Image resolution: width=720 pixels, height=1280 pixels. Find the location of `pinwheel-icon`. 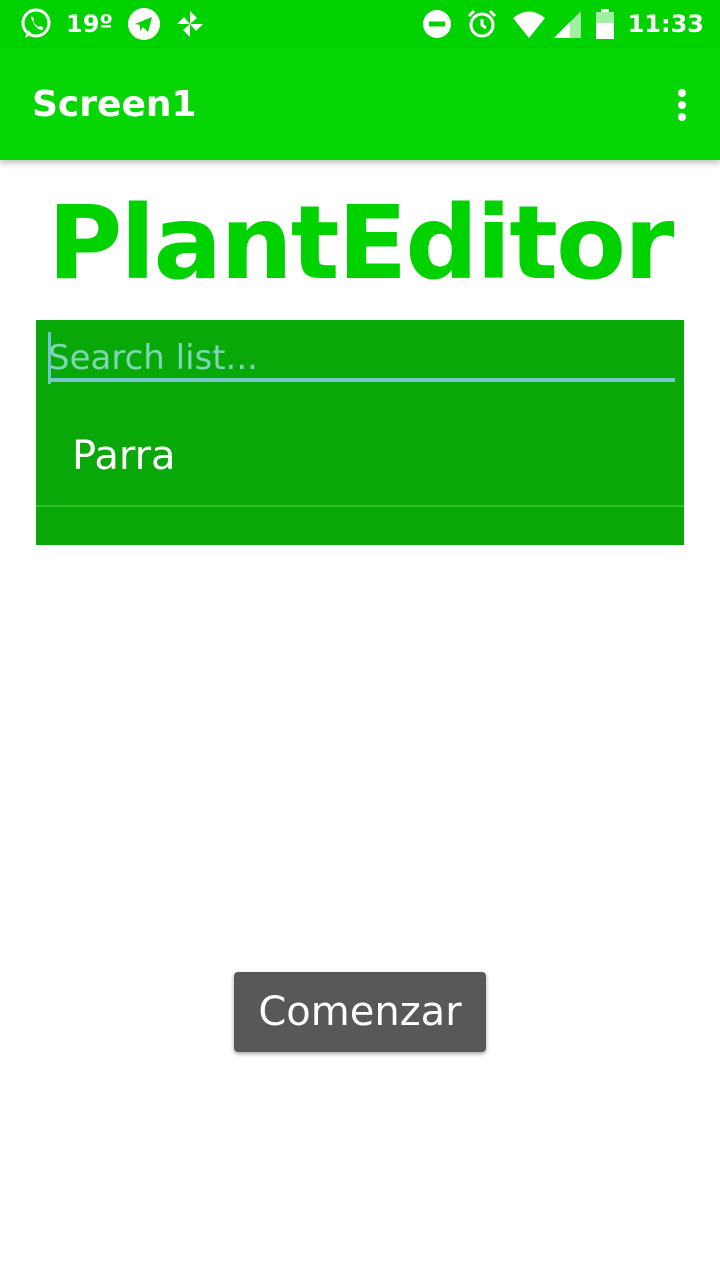

pinwheel-icon is located at coordinates (190, 24).